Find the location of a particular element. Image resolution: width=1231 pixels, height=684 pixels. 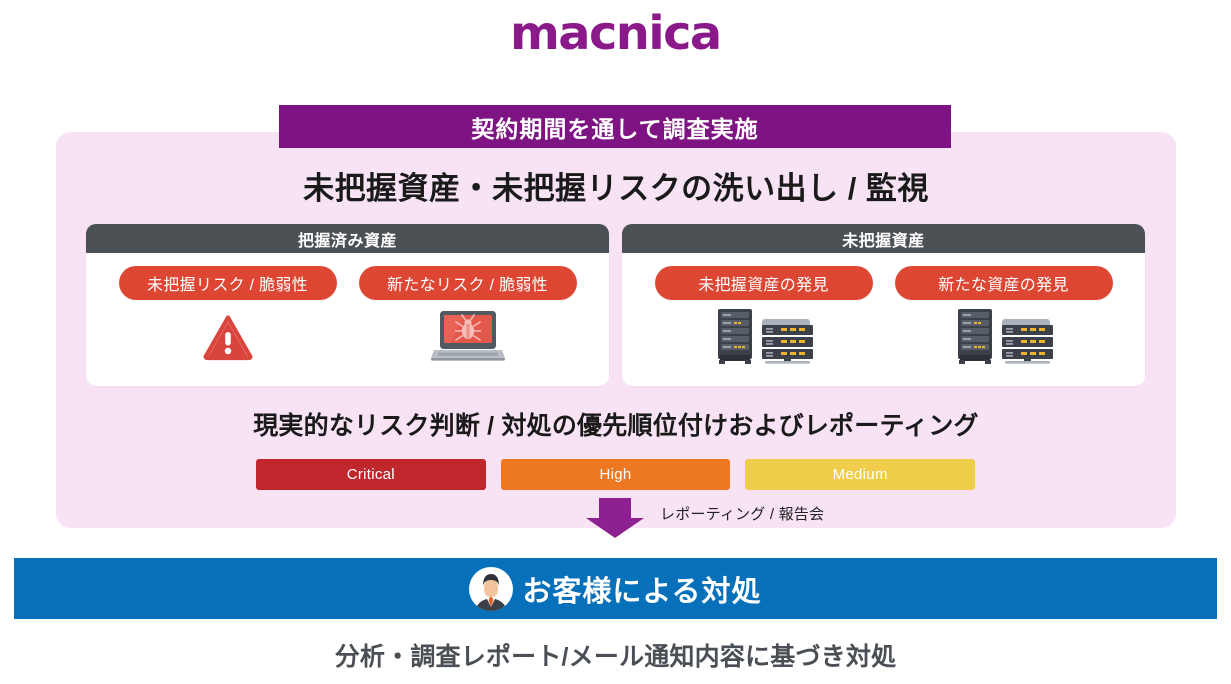

pill-row: 未把握リスク / 脆弱性 新たなリスク / 脆弱性 is located at coordinates (347, 276).